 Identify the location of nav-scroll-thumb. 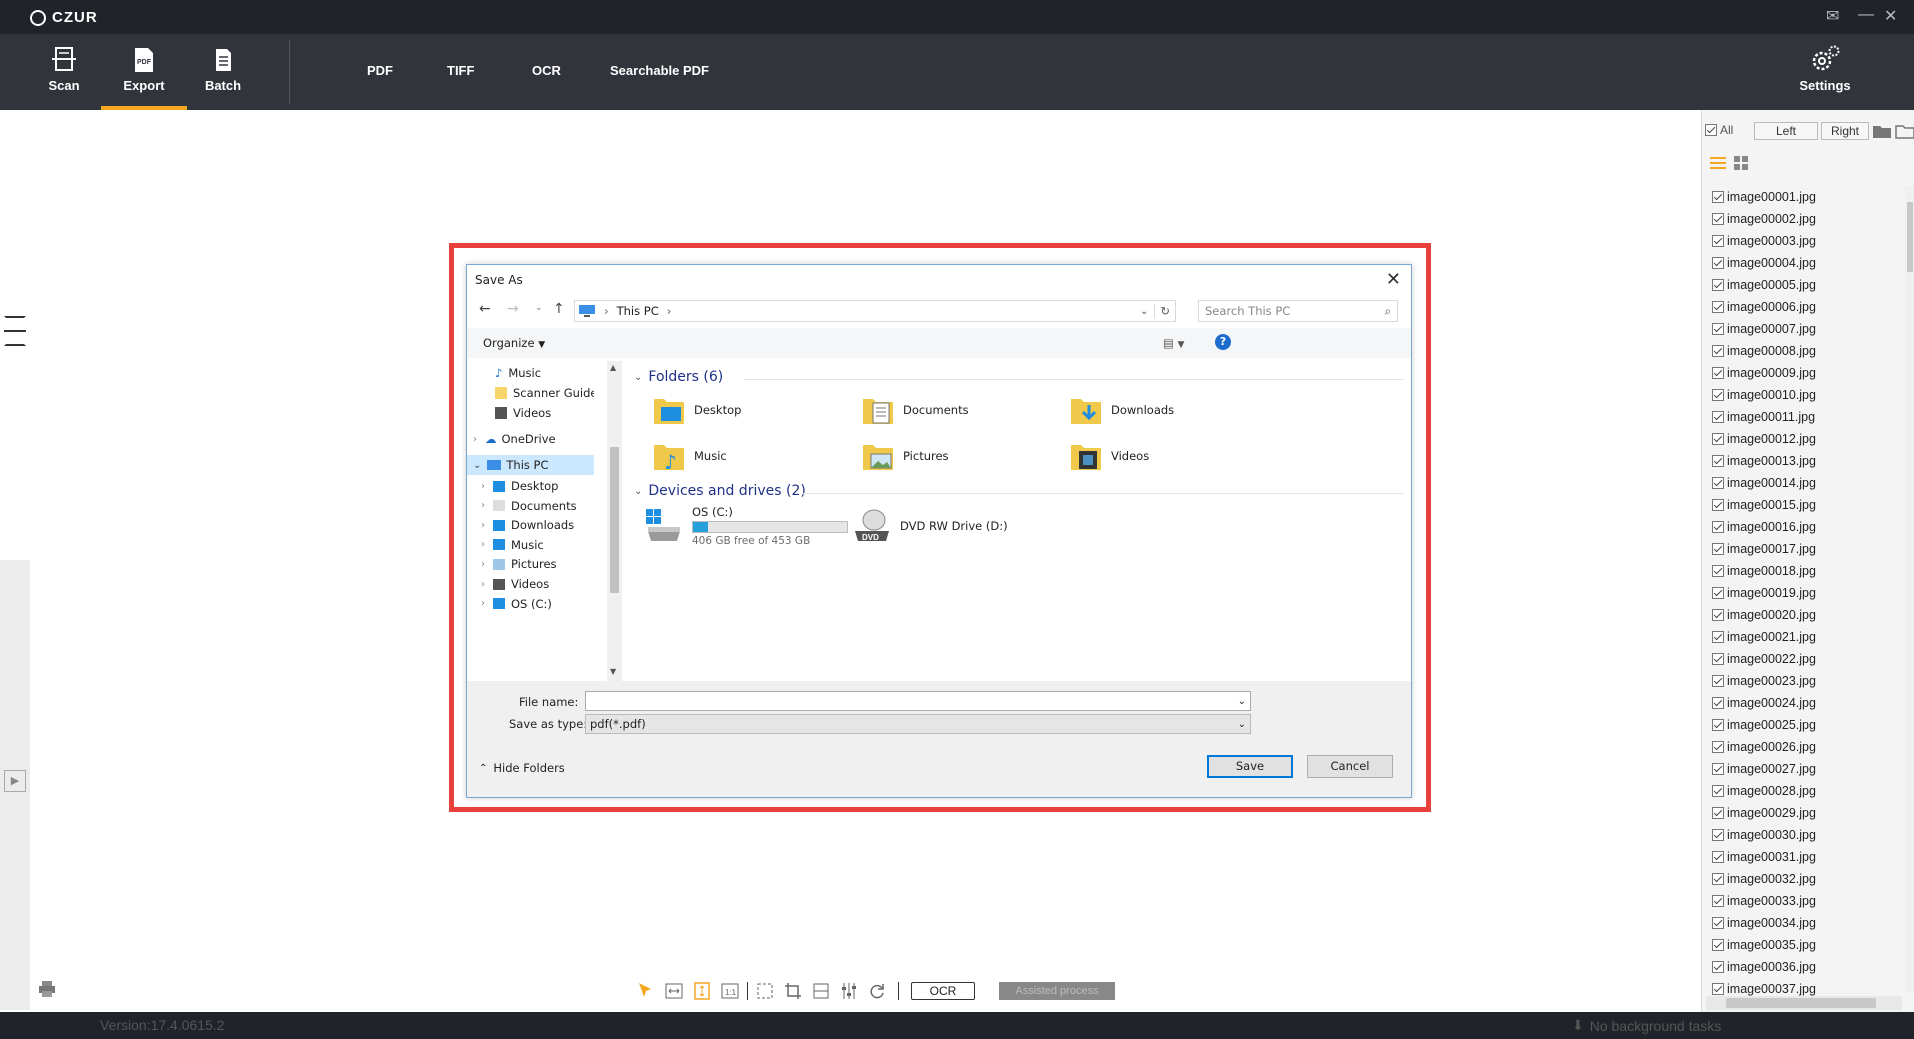
(614, 520).